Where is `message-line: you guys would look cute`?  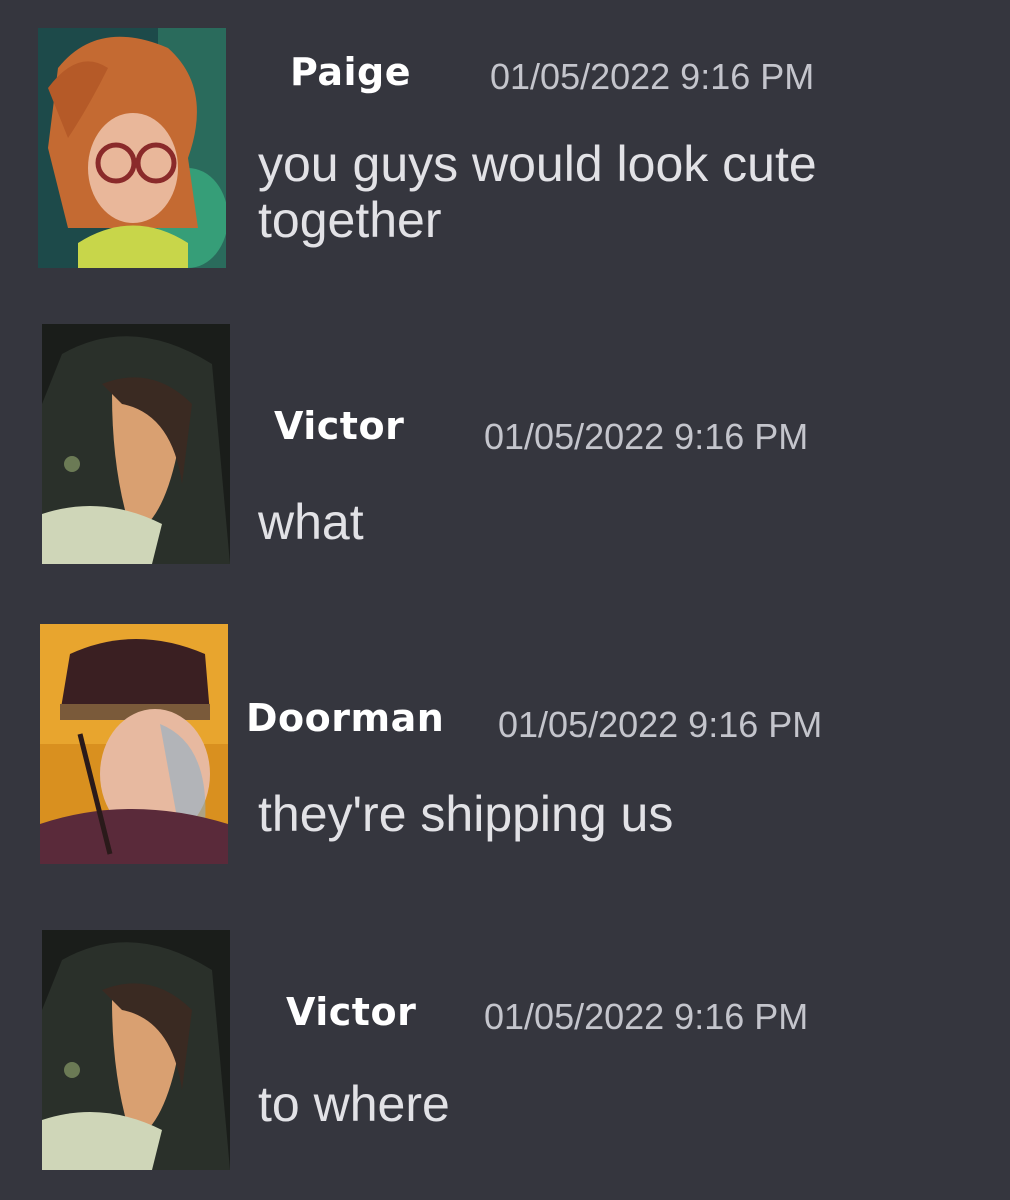 message-line: you guys would look cute is located at coordinates (537, 164).